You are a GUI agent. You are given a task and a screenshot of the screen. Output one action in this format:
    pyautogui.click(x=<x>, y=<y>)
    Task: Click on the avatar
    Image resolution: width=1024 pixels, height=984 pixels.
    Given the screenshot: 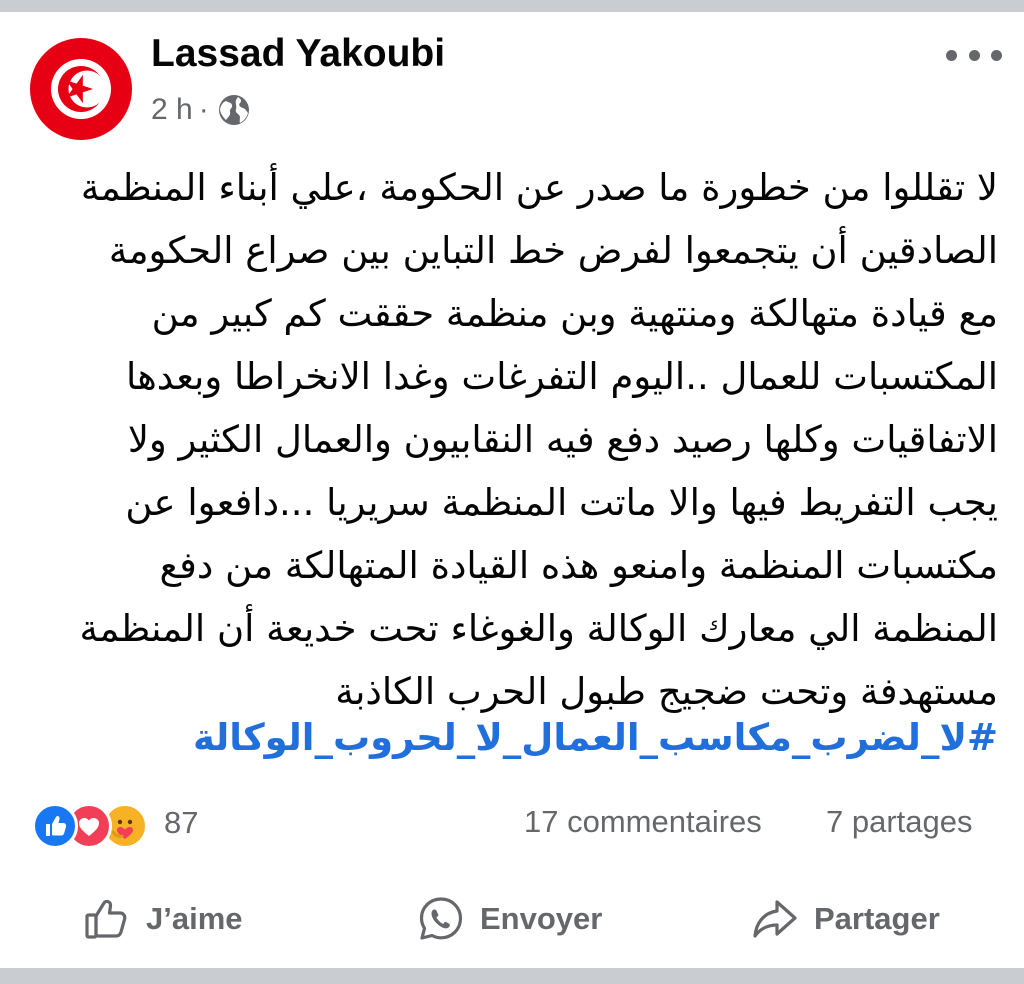 What is the action you would take?
    pyautogui.click(x=81, y=89)
    